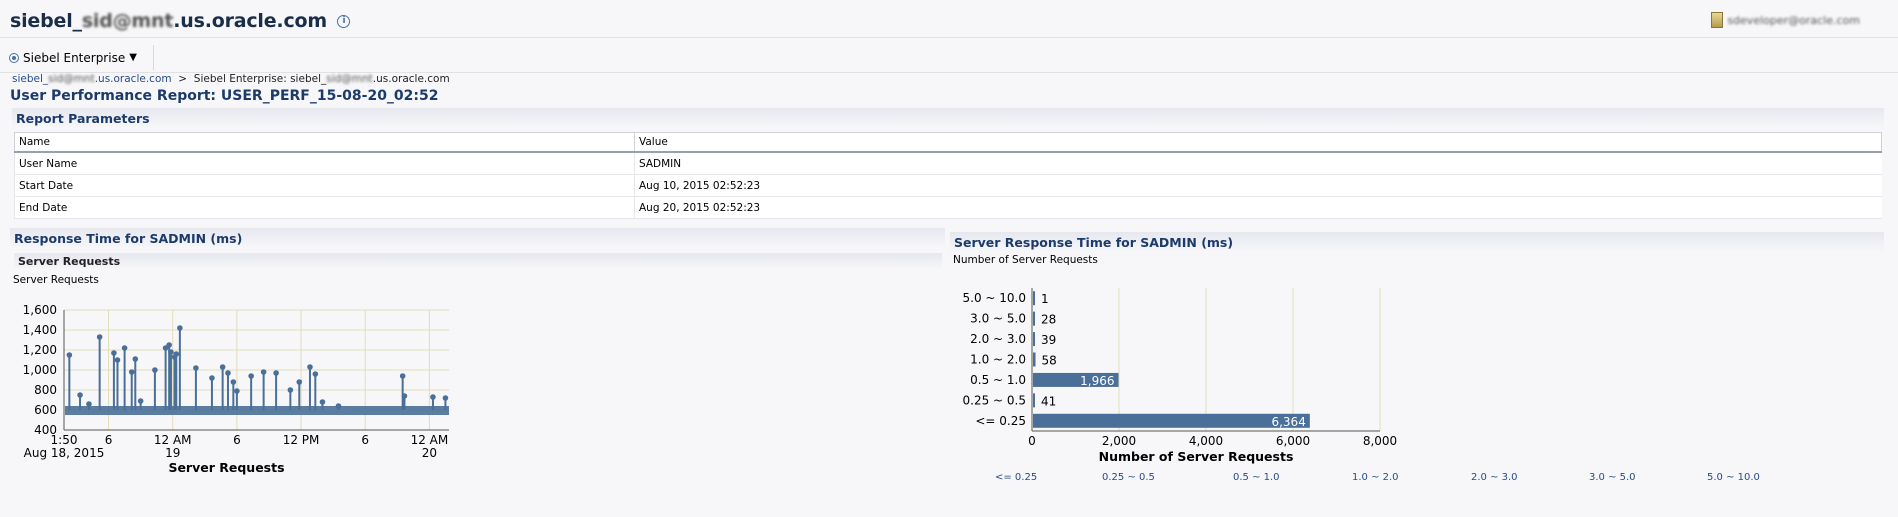  I want to click on section-title: Report Parameters, so click(83, 118).